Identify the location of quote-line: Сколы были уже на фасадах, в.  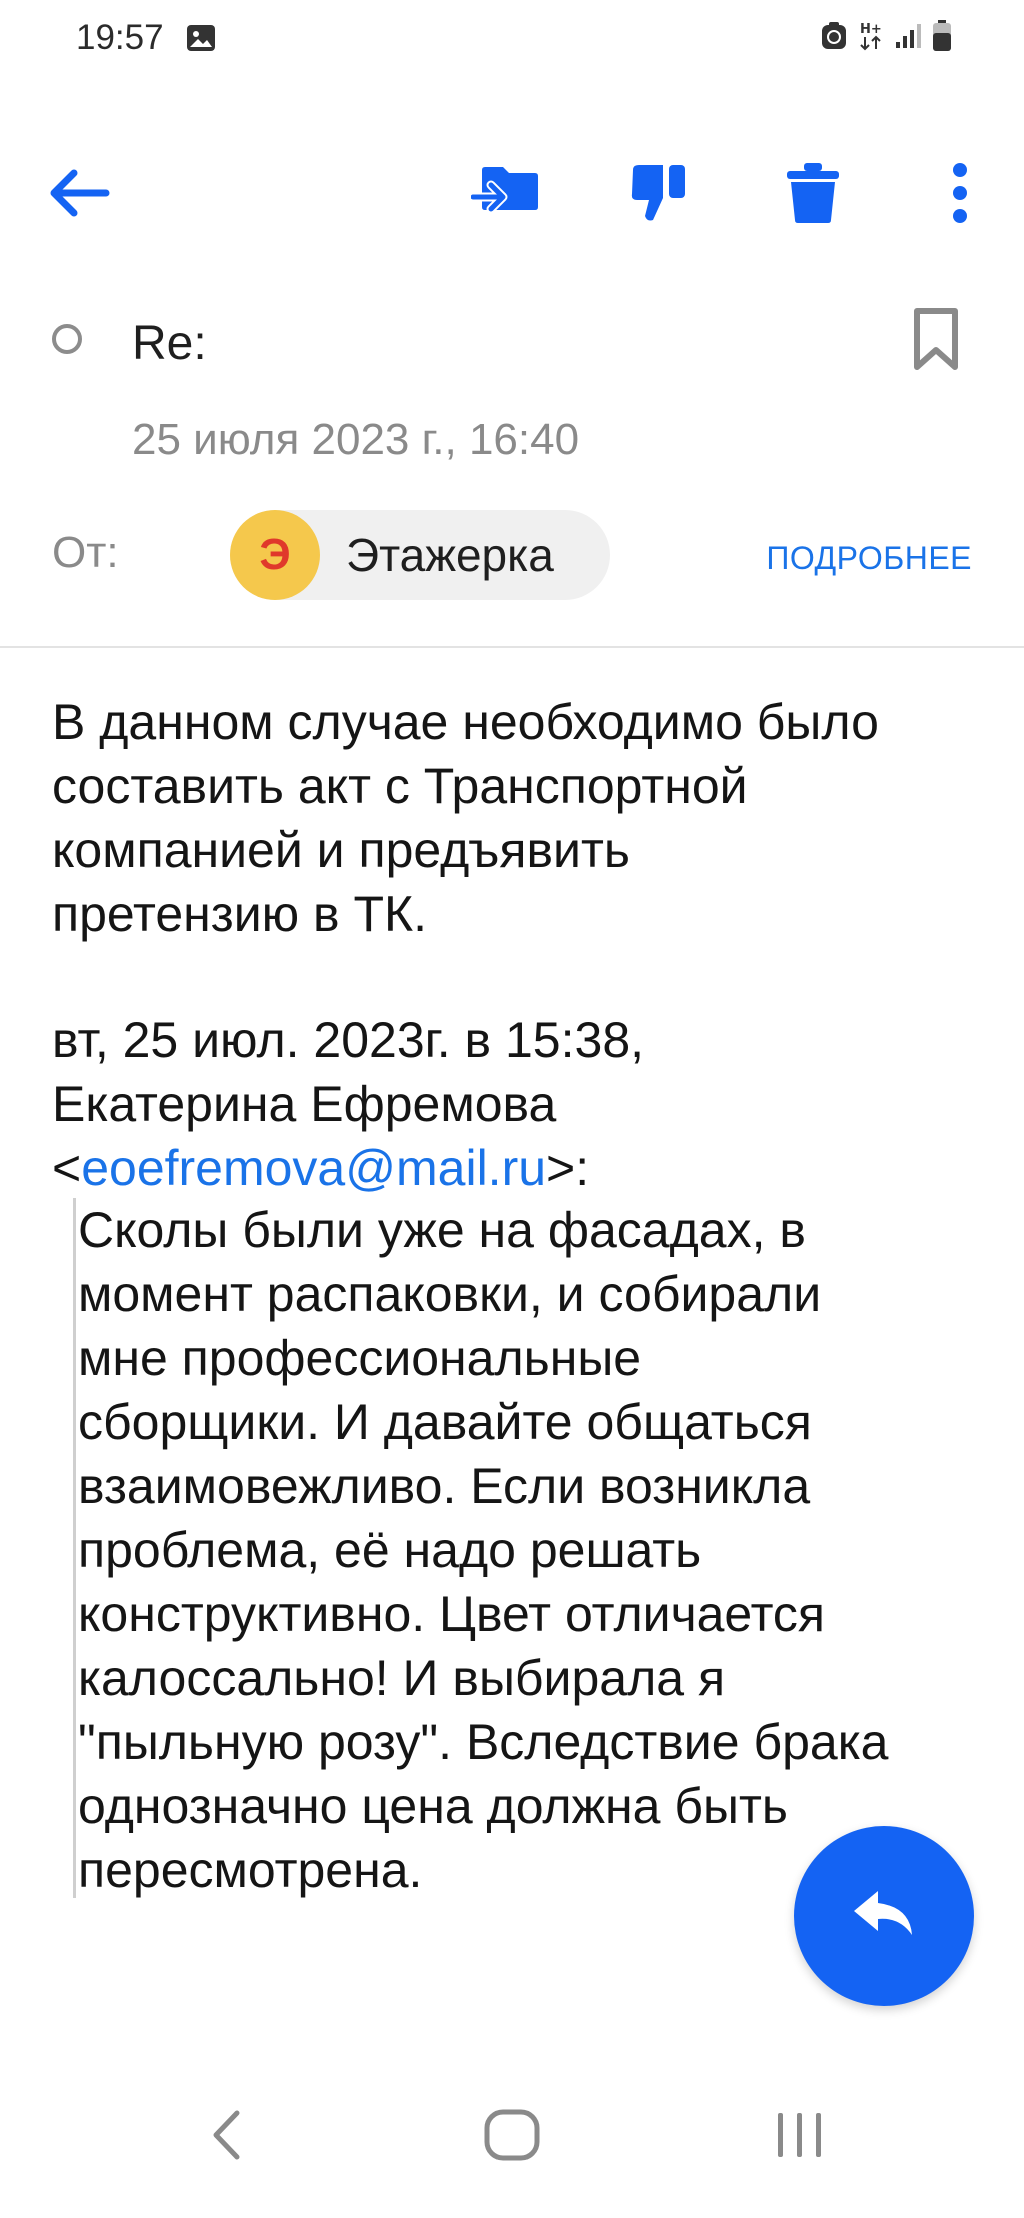
(442, 1230).